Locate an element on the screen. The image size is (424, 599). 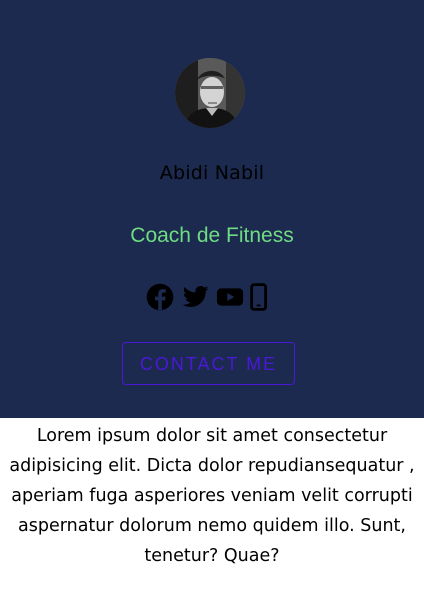
youtube-icon is located at coordinates (230, 297).